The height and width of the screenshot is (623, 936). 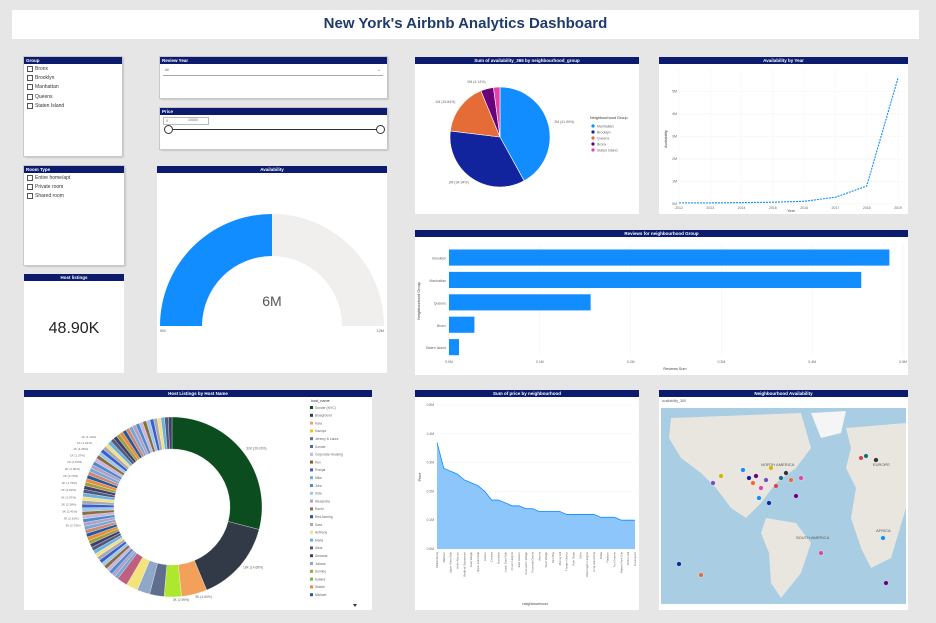 What do you see at coordinates (45, 187) in the screenshot?
I see `room-item-private-room: Private room` at bounding box center [45, 187].